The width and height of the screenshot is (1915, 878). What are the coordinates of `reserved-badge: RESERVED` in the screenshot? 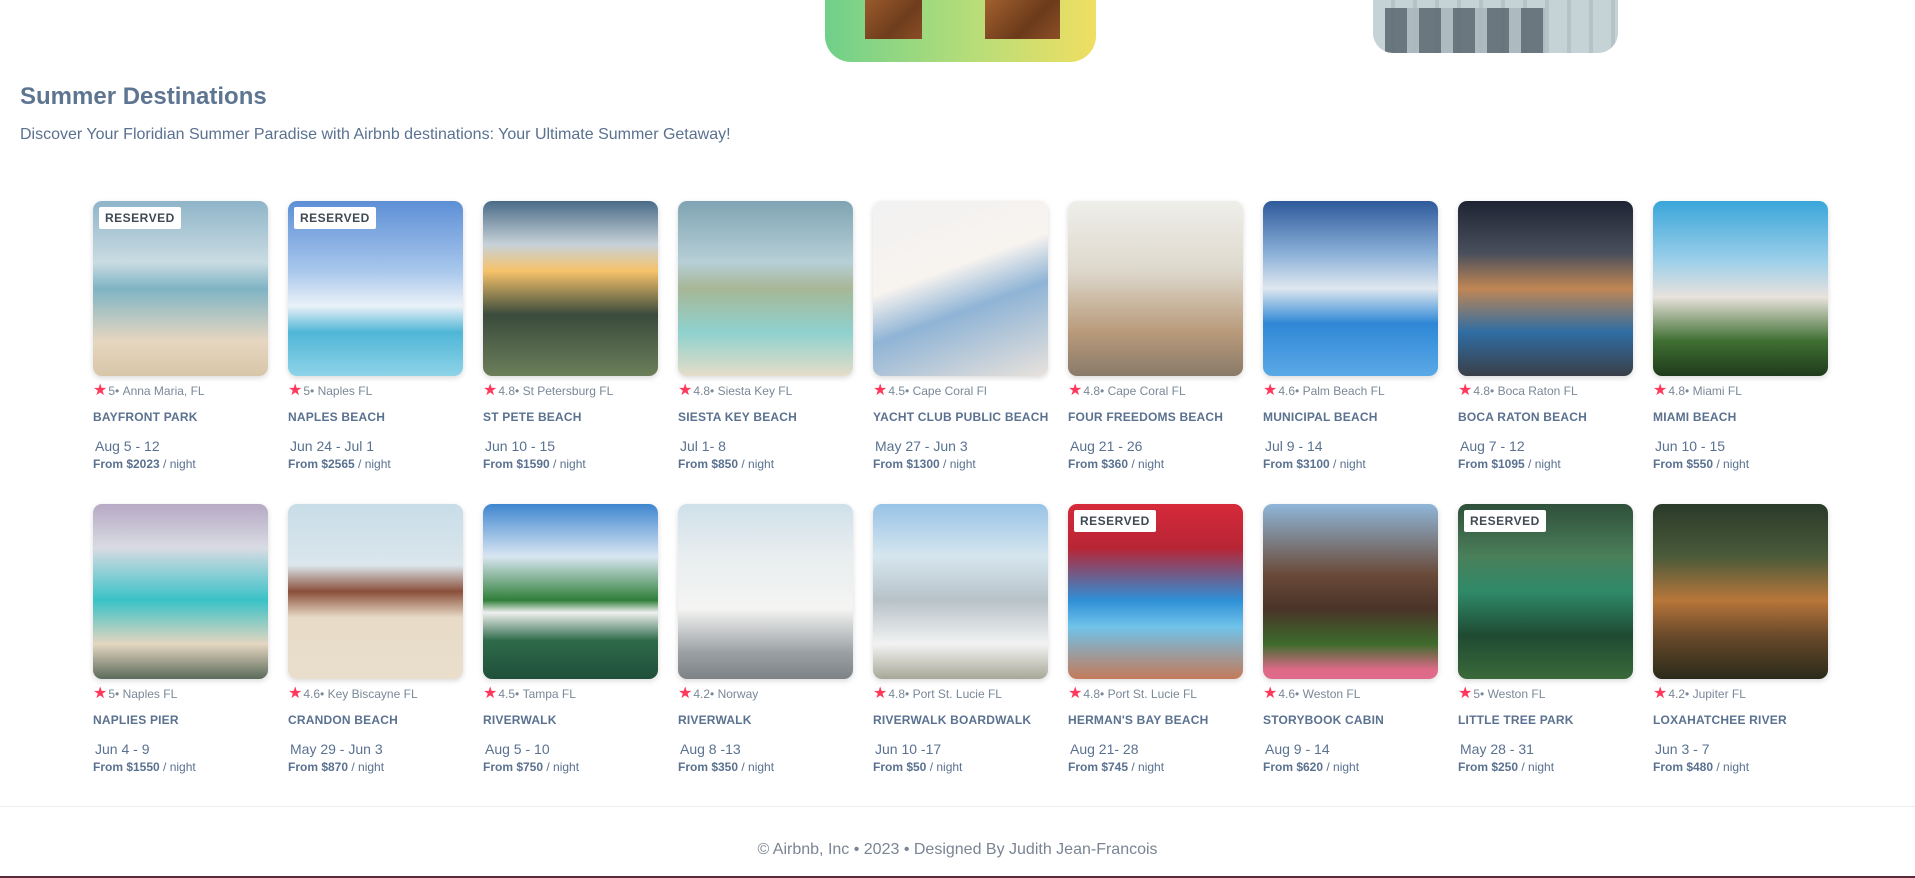 It's located at (335, 218).